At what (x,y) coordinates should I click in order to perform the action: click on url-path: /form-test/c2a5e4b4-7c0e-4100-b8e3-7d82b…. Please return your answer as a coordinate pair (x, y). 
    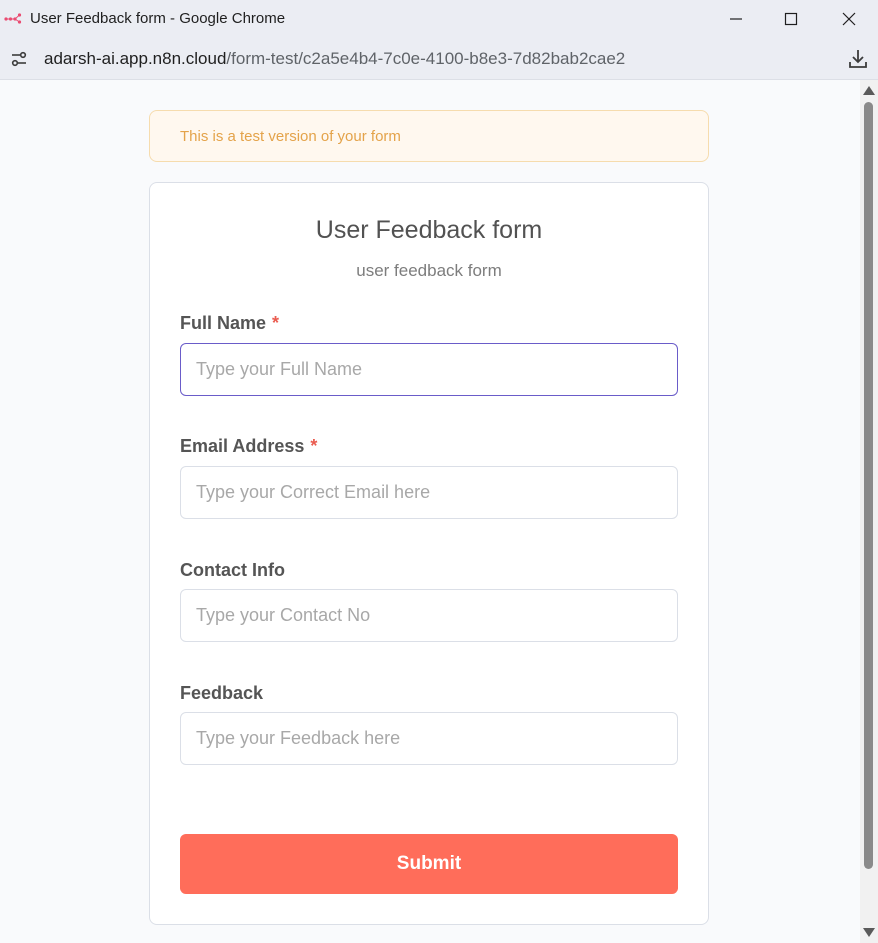
    Looking at the image, I should click on (426, 58).